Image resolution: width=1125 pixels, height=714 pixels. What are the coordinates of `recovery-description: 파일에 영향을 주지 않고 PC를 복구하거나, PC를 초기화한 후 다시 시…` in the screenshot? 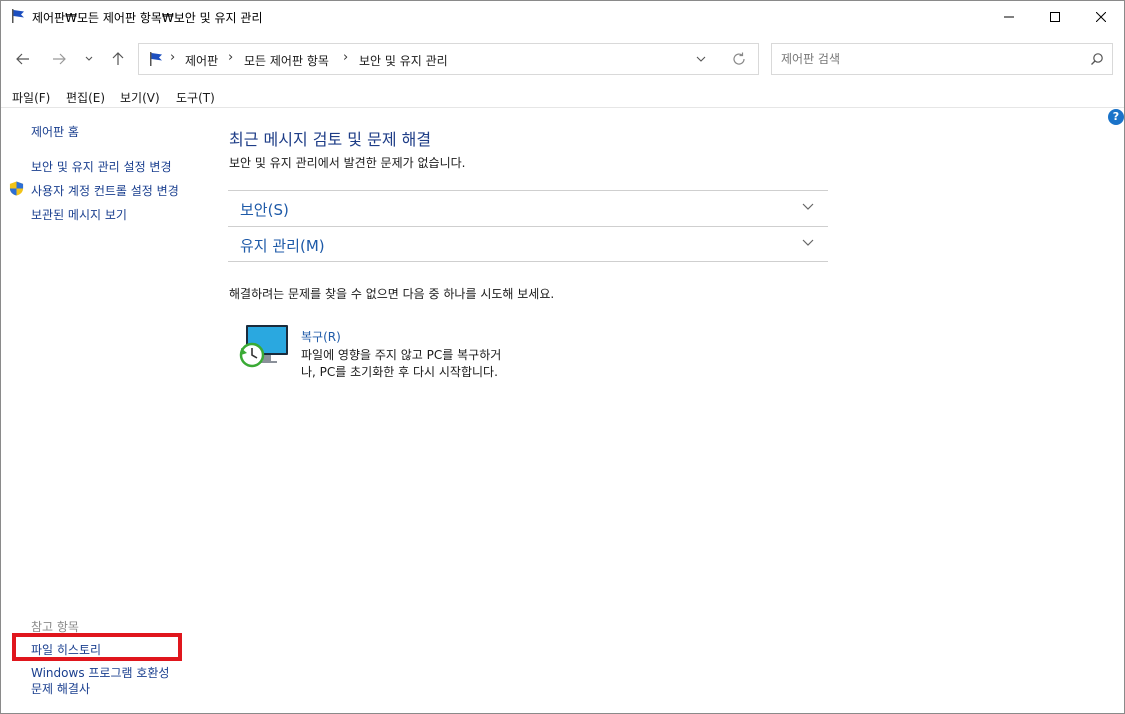 It's located at (401, 363).